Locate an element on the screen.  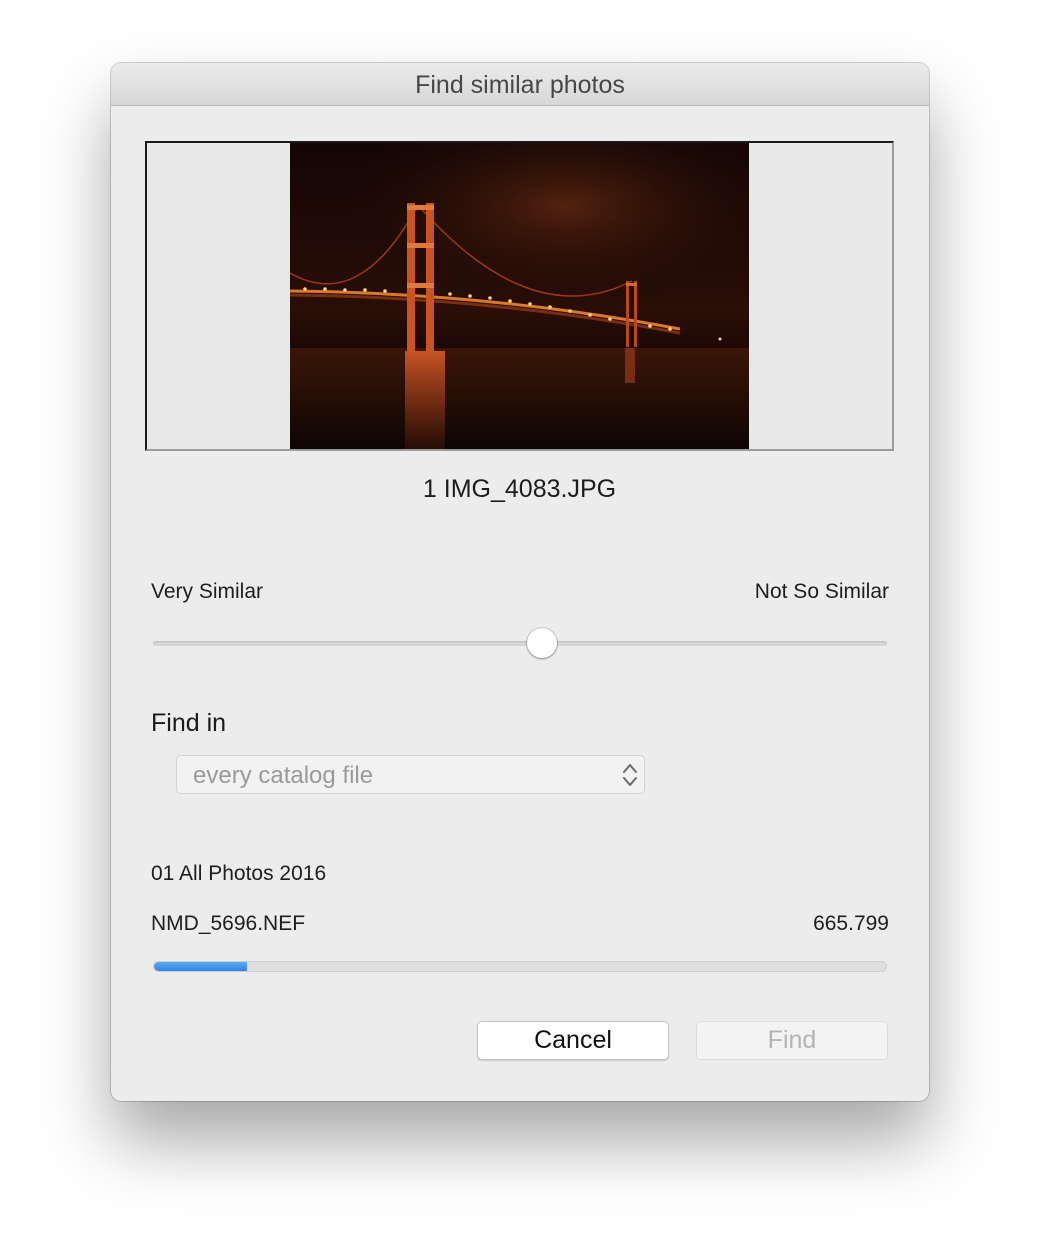
similarity-slider-track is located at coordinates (520, 643).